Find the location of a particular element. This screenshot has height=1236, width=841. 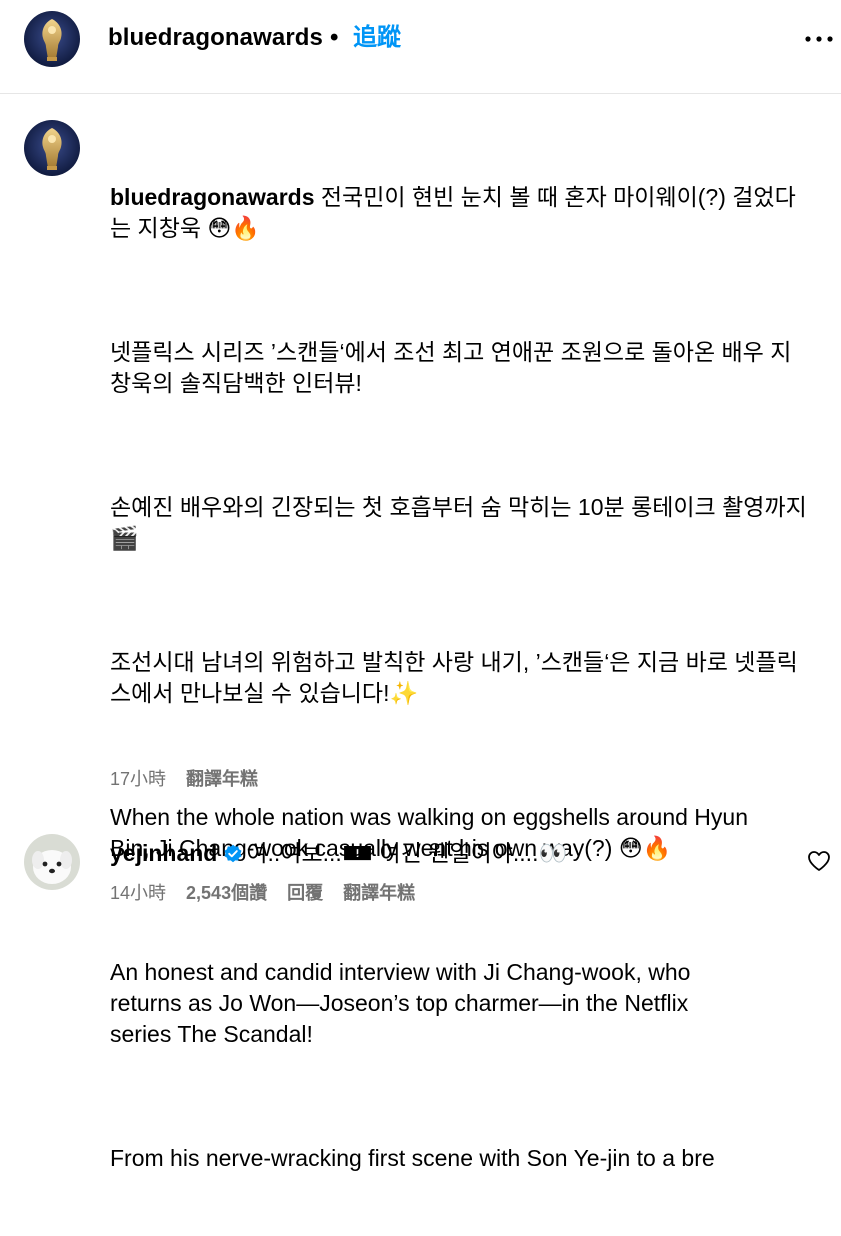

comment-time: 14小時 is located at coordinates (138, 893).